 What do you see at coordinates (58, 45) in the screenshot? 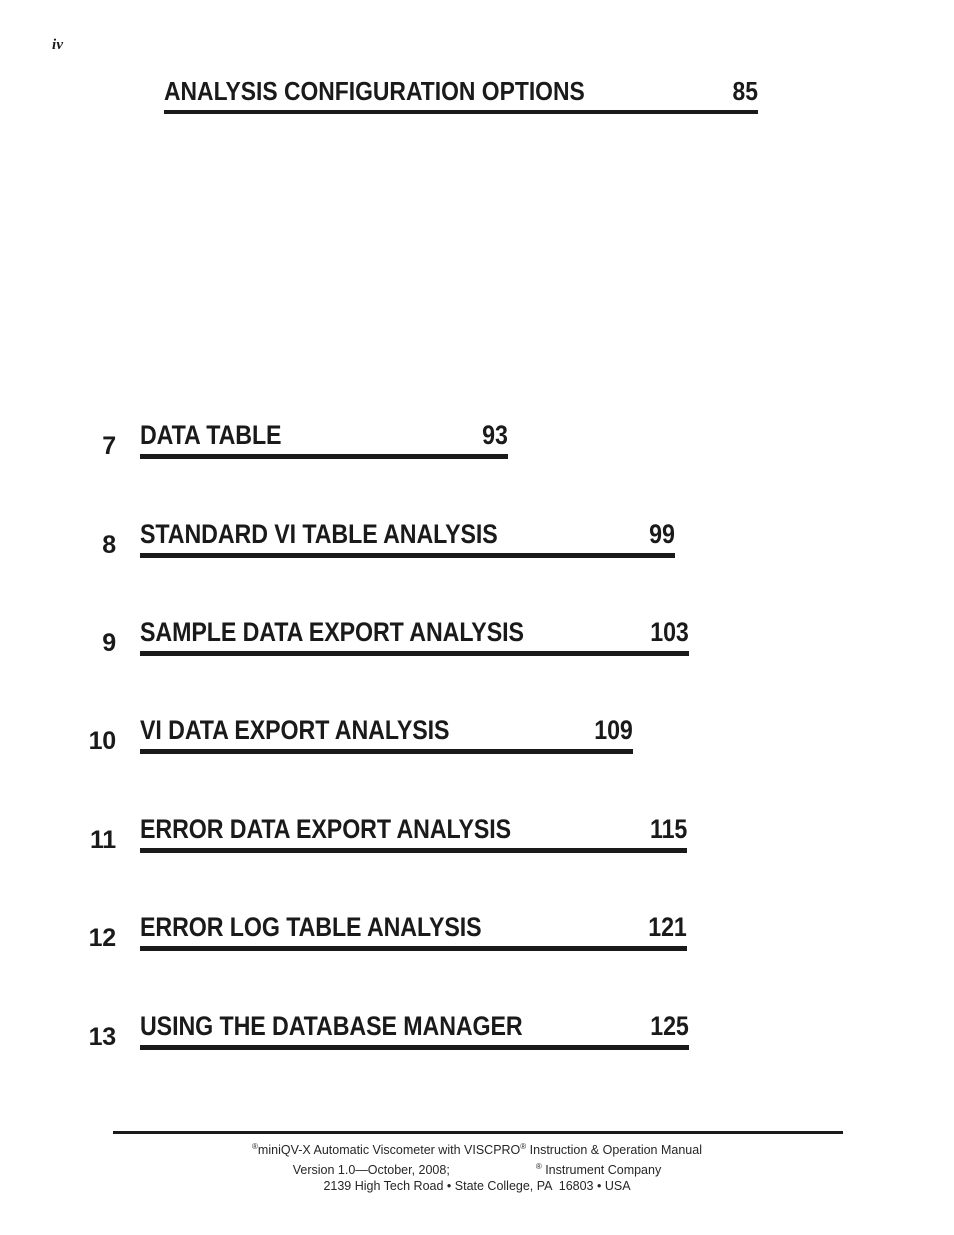
I see `page-folio: iv` at bounding box center [58, 45].